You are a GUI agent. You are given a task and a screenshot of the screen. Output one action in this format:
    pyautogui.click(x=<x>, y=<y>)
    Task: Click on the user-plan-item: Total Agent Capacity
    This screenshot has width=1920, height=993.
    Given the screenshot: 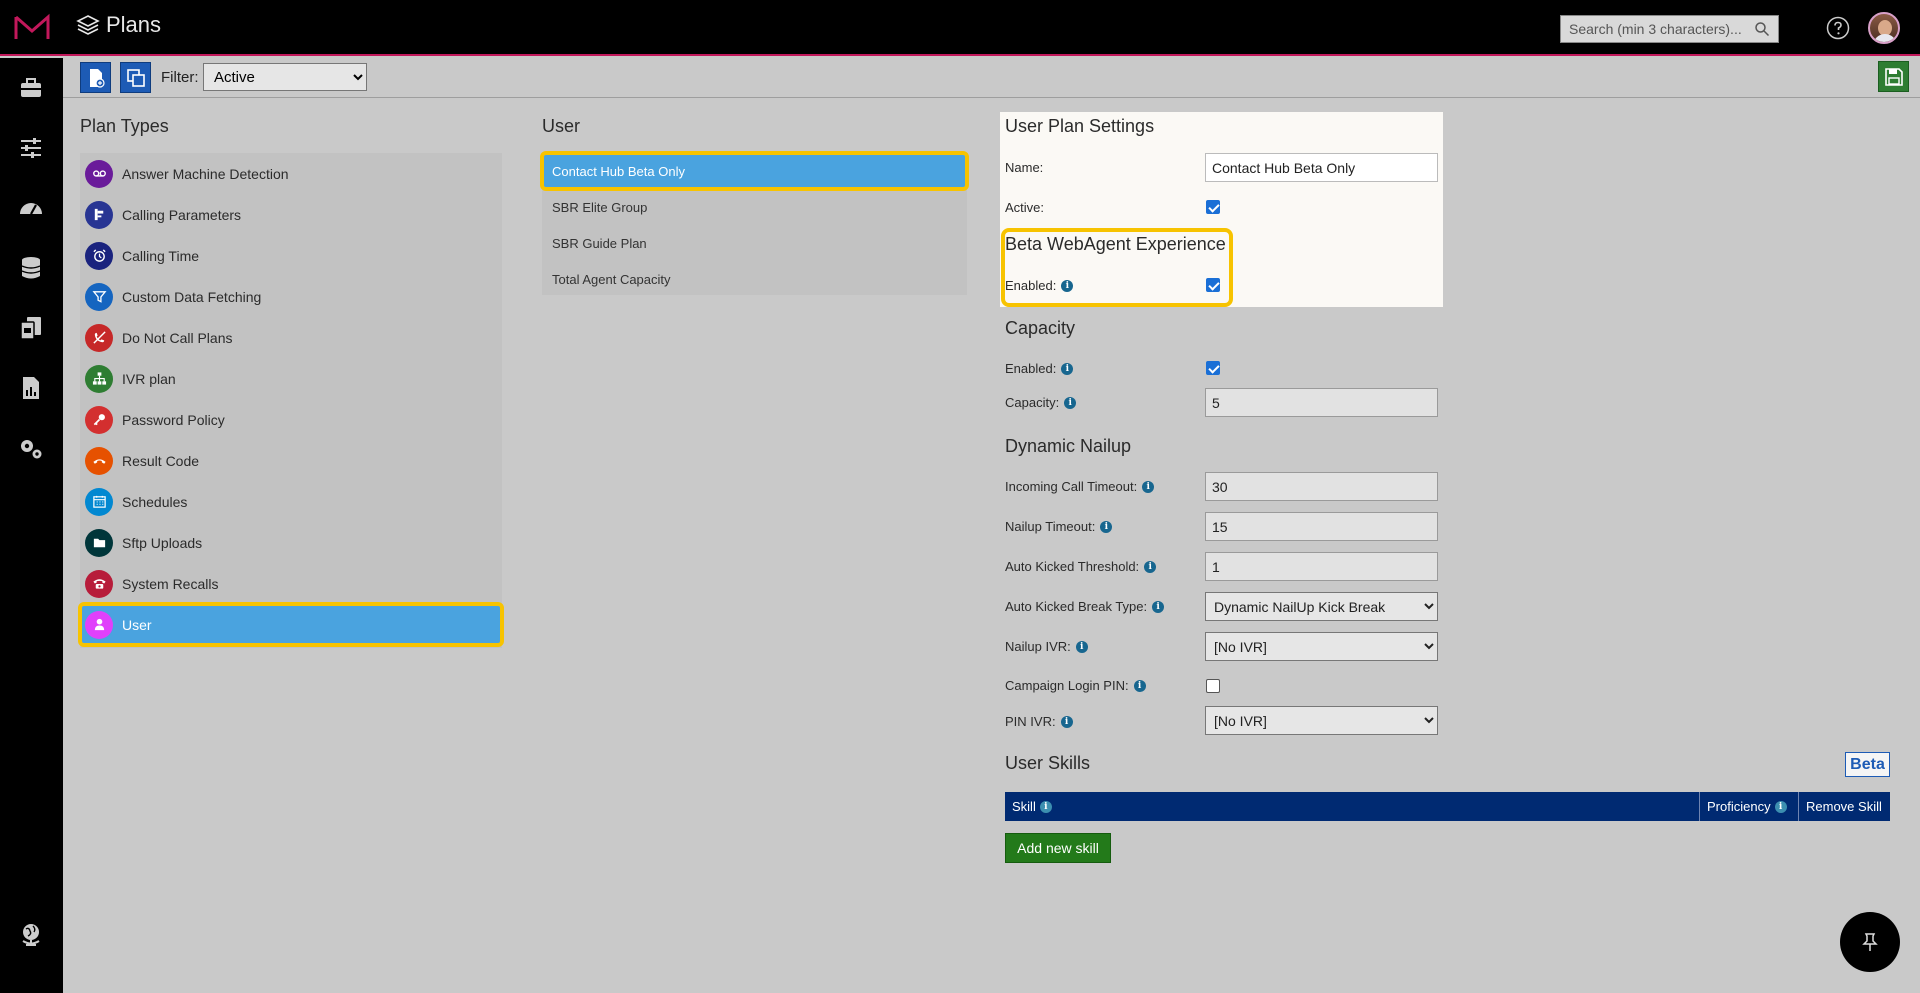 What is the action you would take?
    pyautogui.click(x=754, y=279)
    